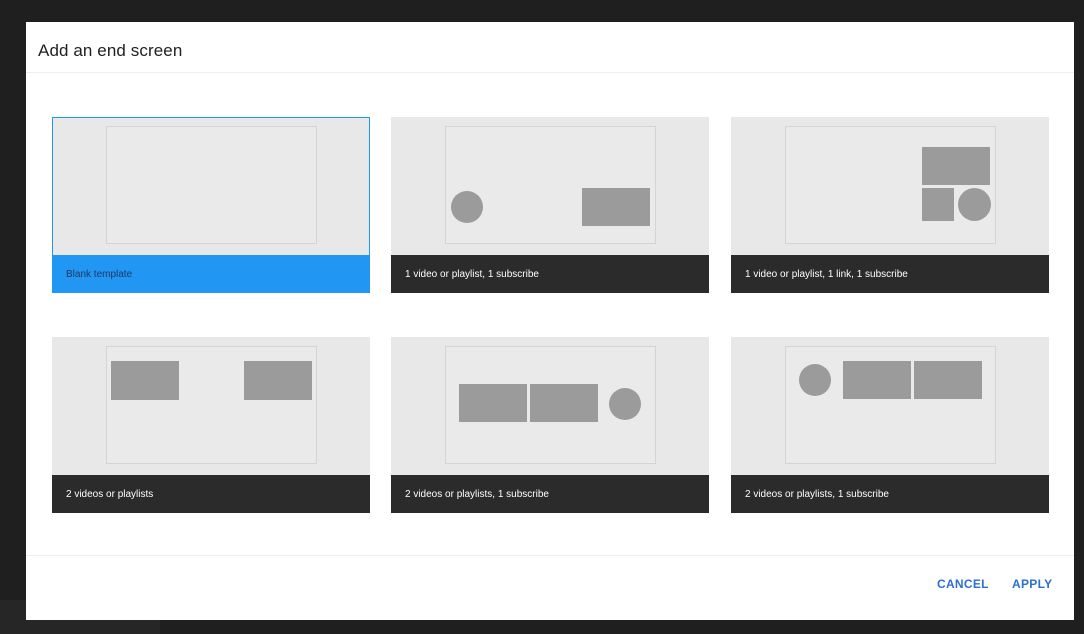 The height and width of the screenshot is (634, 1084). I want to click on template-label-bar: Blank template, so click(211, 274).